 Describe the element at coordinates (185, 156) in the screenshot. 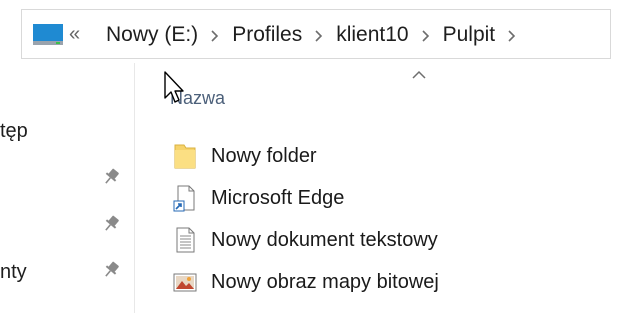

I see `folder-icon` at that location.